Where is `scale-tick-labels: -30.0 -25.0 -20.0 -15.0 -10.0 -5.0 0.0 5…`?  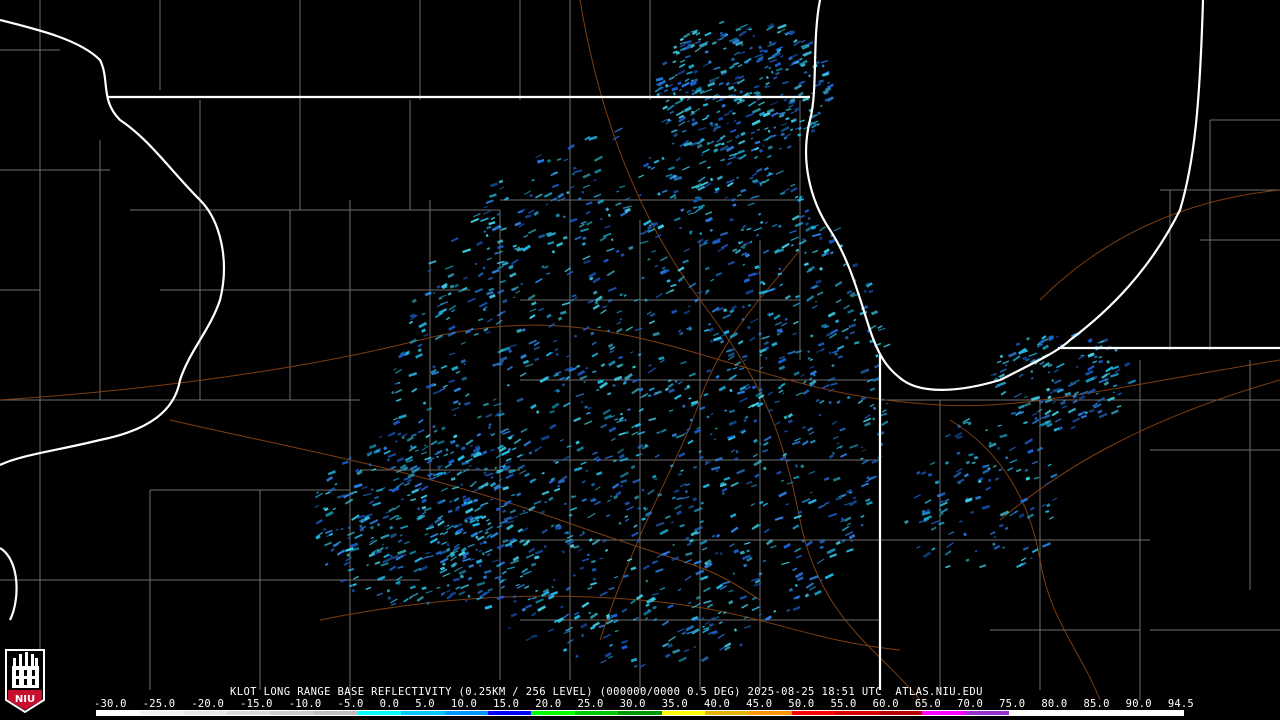 scale-tick-labels: -30.0 -25.0 -20.0 -15.0 -10.0 -5.0 0.0 5… is located at coordinates (644, 704).